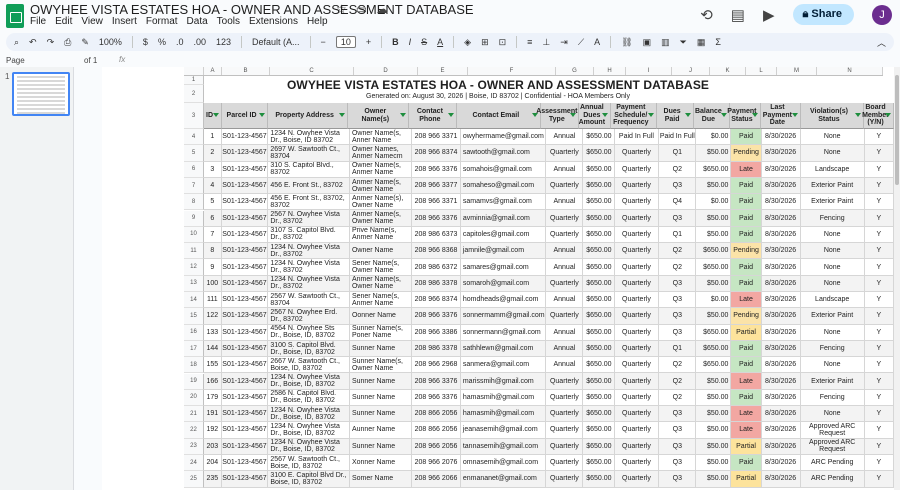  Describe the element at coordinates (381, 381) in the screenshot. I see `table-cell: Sunner Name` at that location.